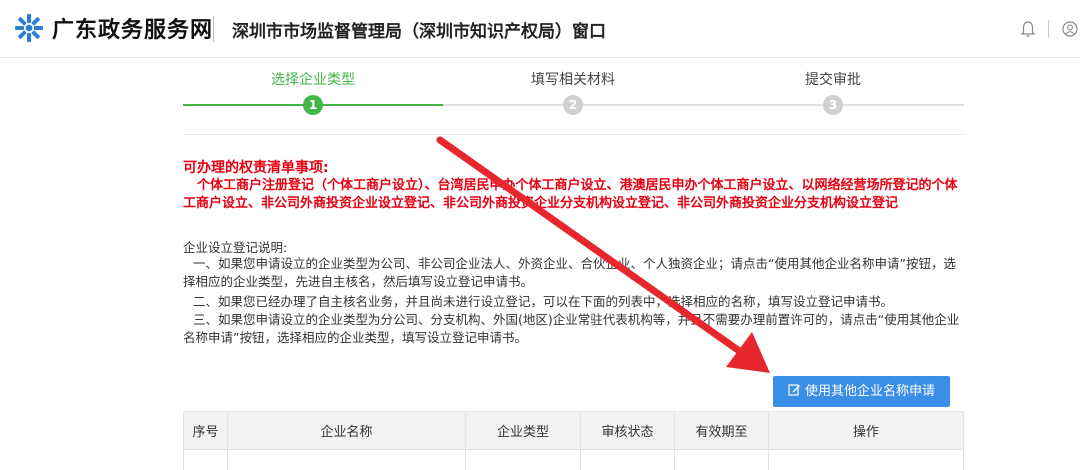  I want to click on top-bar: 广东政务服务网 深圳市市场监督管理局（深圳市知识产权局）窗口, so click(540, 29).